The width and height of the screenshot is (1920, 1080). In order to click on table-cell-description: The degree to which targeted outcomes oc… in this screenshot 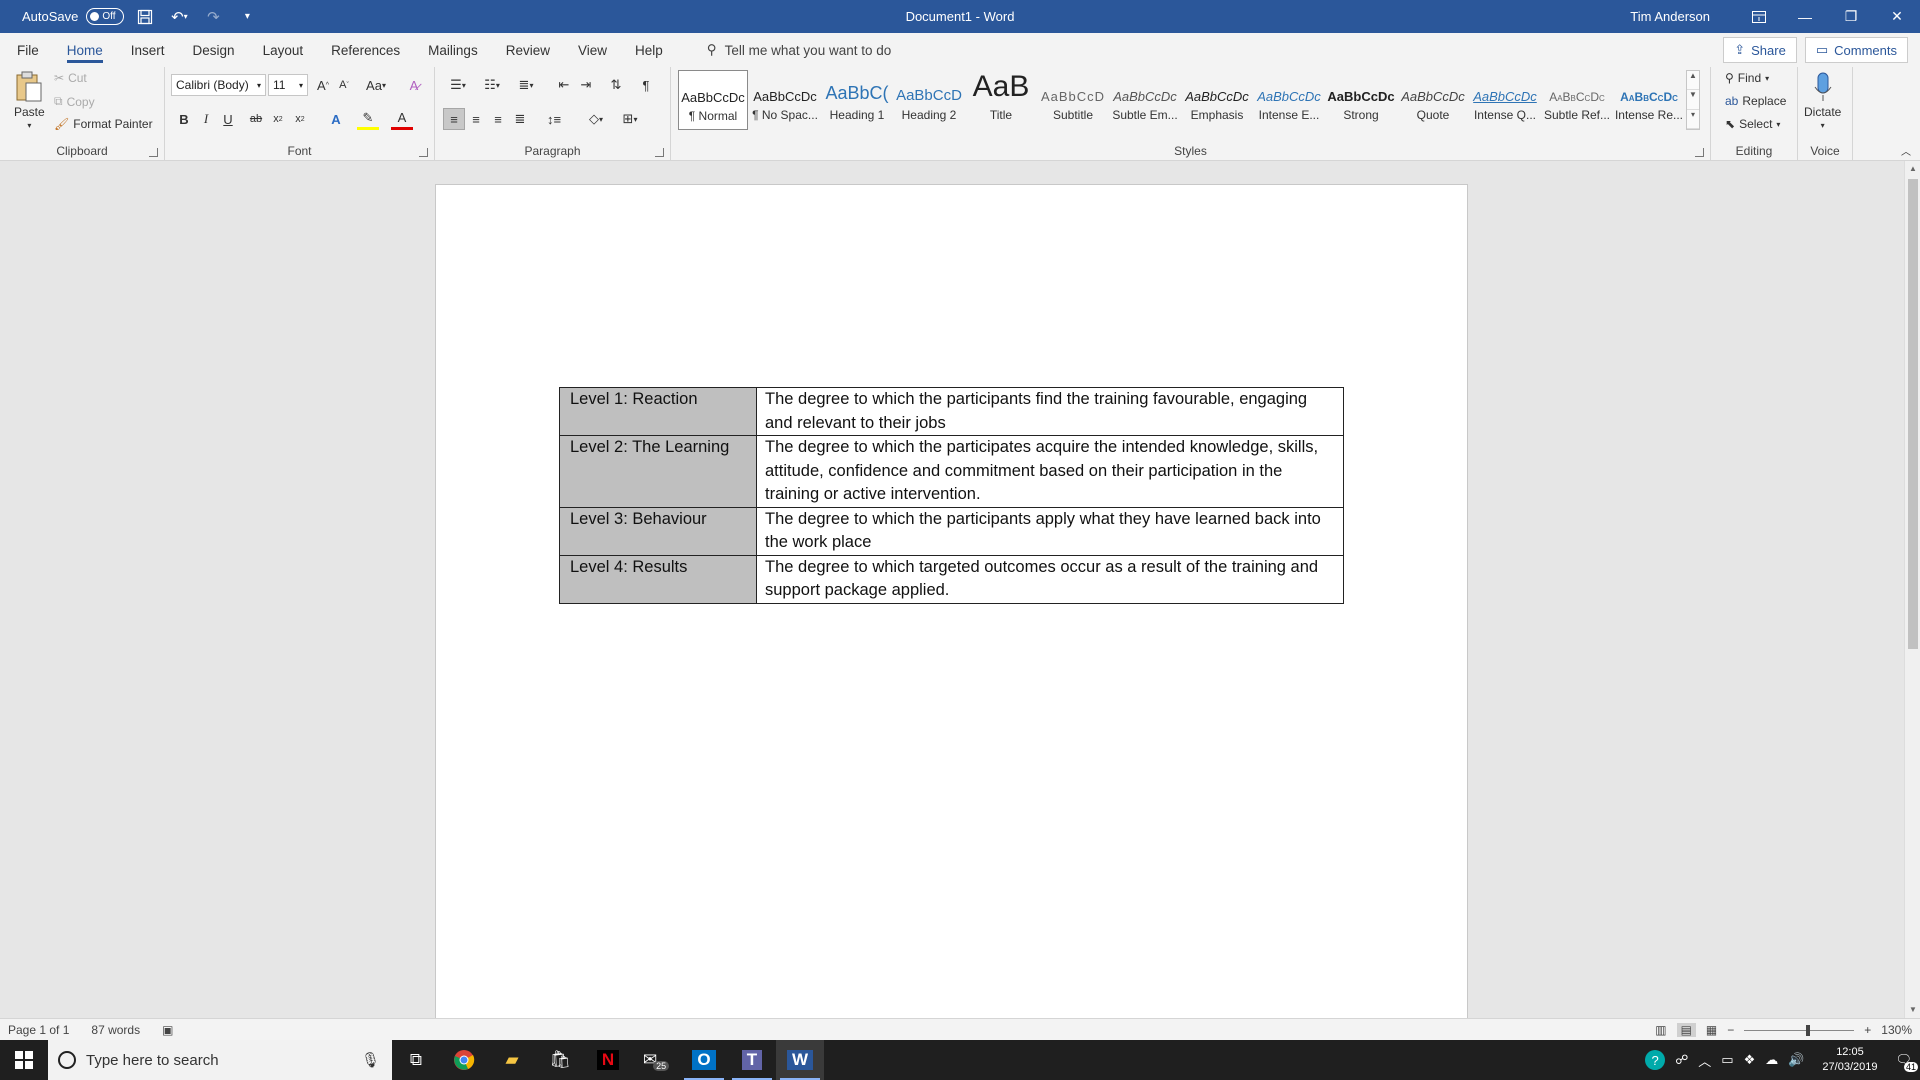, I will do `click(1050, 579)`.